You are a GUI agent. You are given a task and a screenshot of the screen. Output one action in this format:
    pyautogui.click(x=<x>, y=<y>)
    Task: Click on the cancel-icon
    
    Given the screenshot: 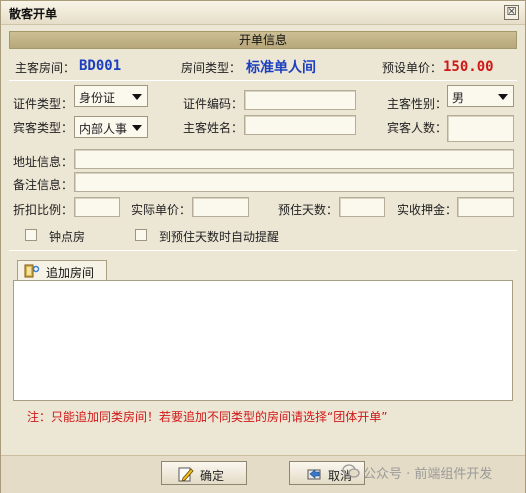 What is the action you would take?
    pyautogui.click(x=314, y=474)
    